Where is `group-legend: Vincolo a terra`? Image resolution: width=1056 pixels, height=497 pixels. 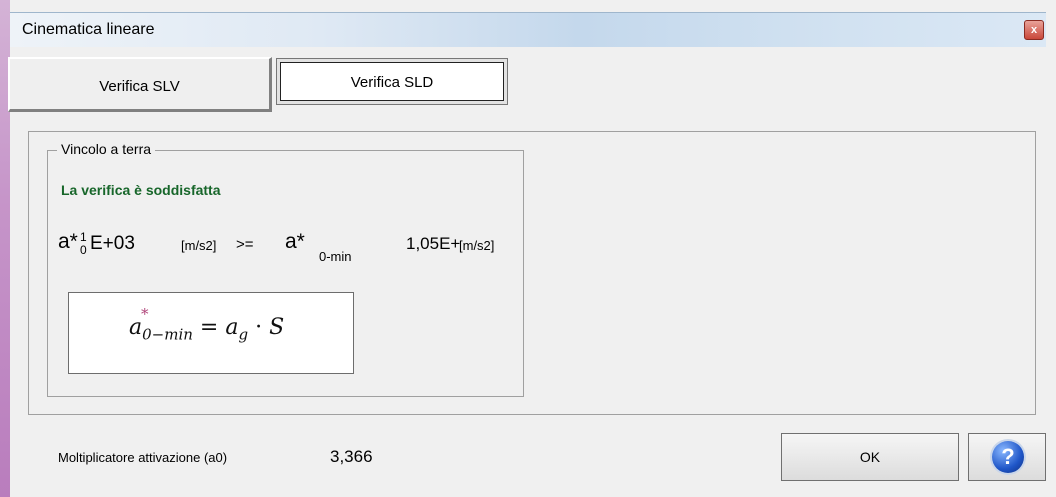 group-legend: Vincolo a terra is located at coordinates (106, 149).